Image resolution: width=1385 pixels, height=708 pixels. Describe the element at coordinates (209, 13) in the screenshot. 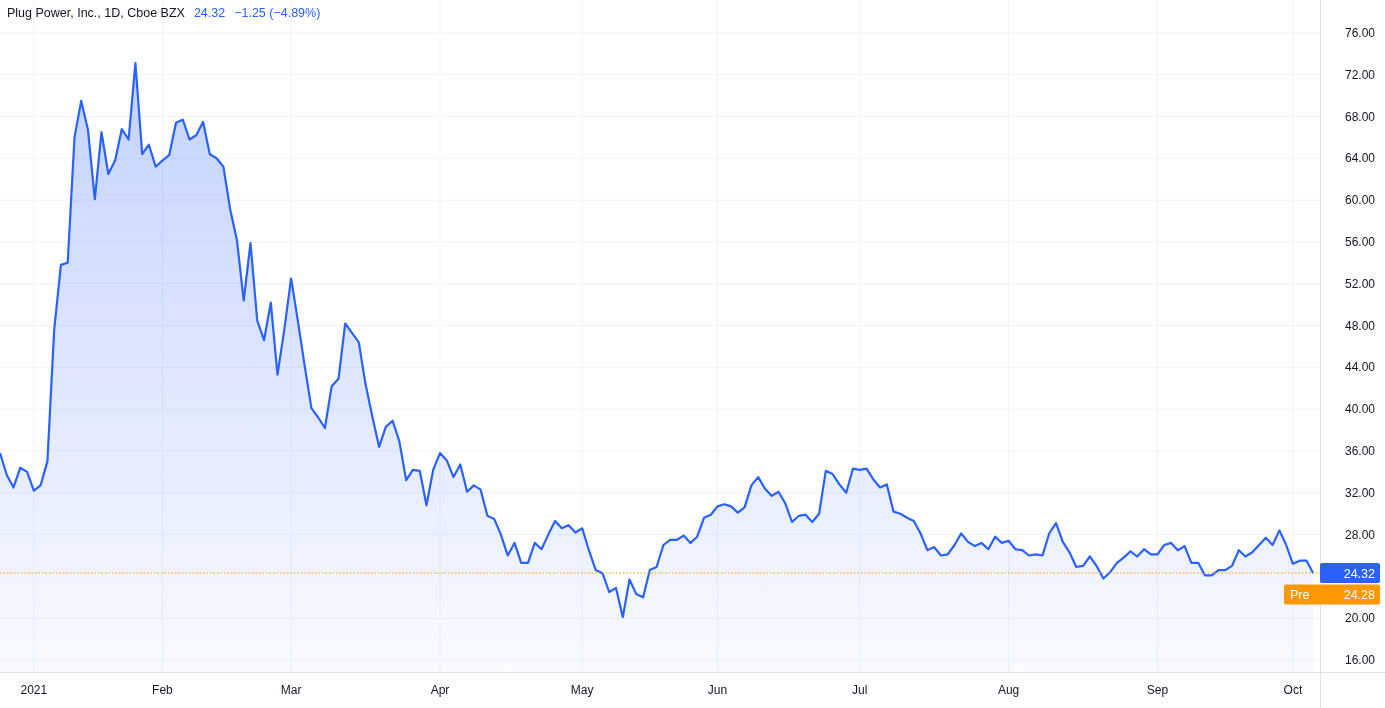

I see `last-price: 24.32` at that location.